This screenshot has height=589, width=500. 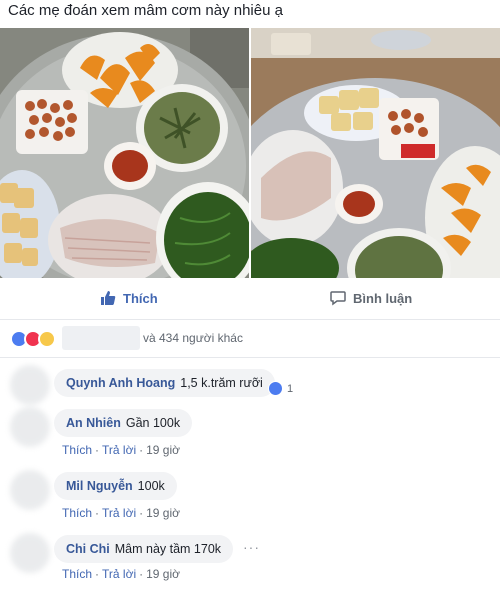 What do you see at coordinates (338, 298) in the screenshot?
I see `speech-bubble-icon` at bounding box center [338, 298].